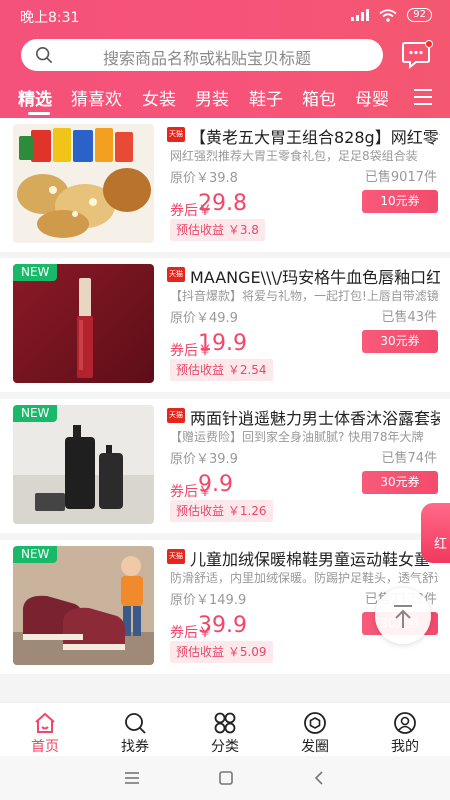 The width and height of the screenshot is (450, 800). I want to click on tab-featured: 精选, so click(35, 97).